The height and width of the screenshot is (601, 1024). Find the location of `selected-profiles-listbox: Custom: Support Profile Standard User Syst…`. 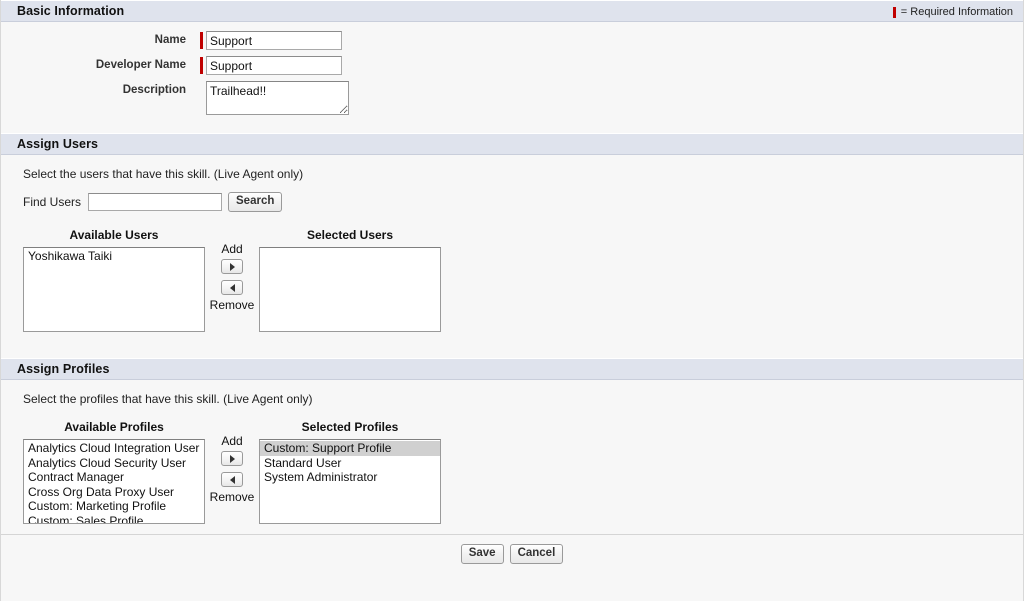

selected-profiles-listbox: Custom: Support Profile Standard User Syst… is located at coordinates (350, 481).